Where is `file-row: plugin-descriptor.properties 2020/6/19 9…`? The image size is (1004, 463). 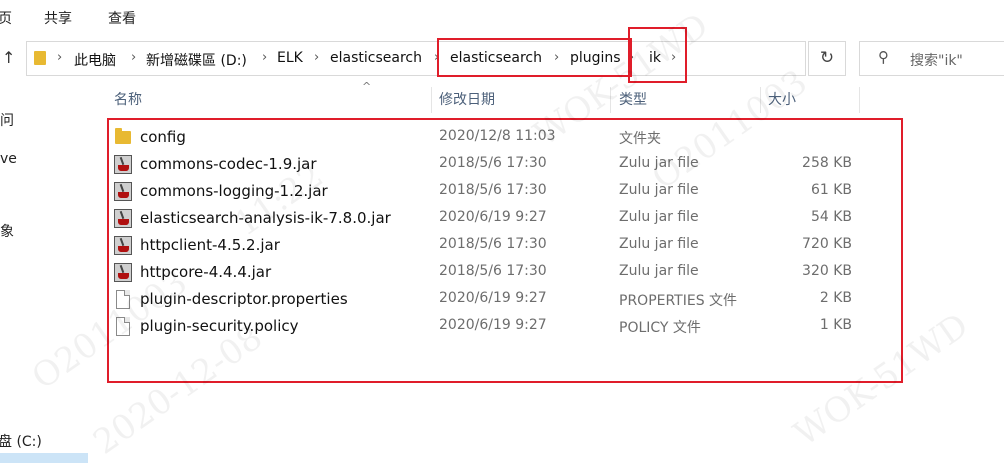
file-row: plugin-descriptor.properties 2020/6/19 9… is located at coordinates (484, 299).